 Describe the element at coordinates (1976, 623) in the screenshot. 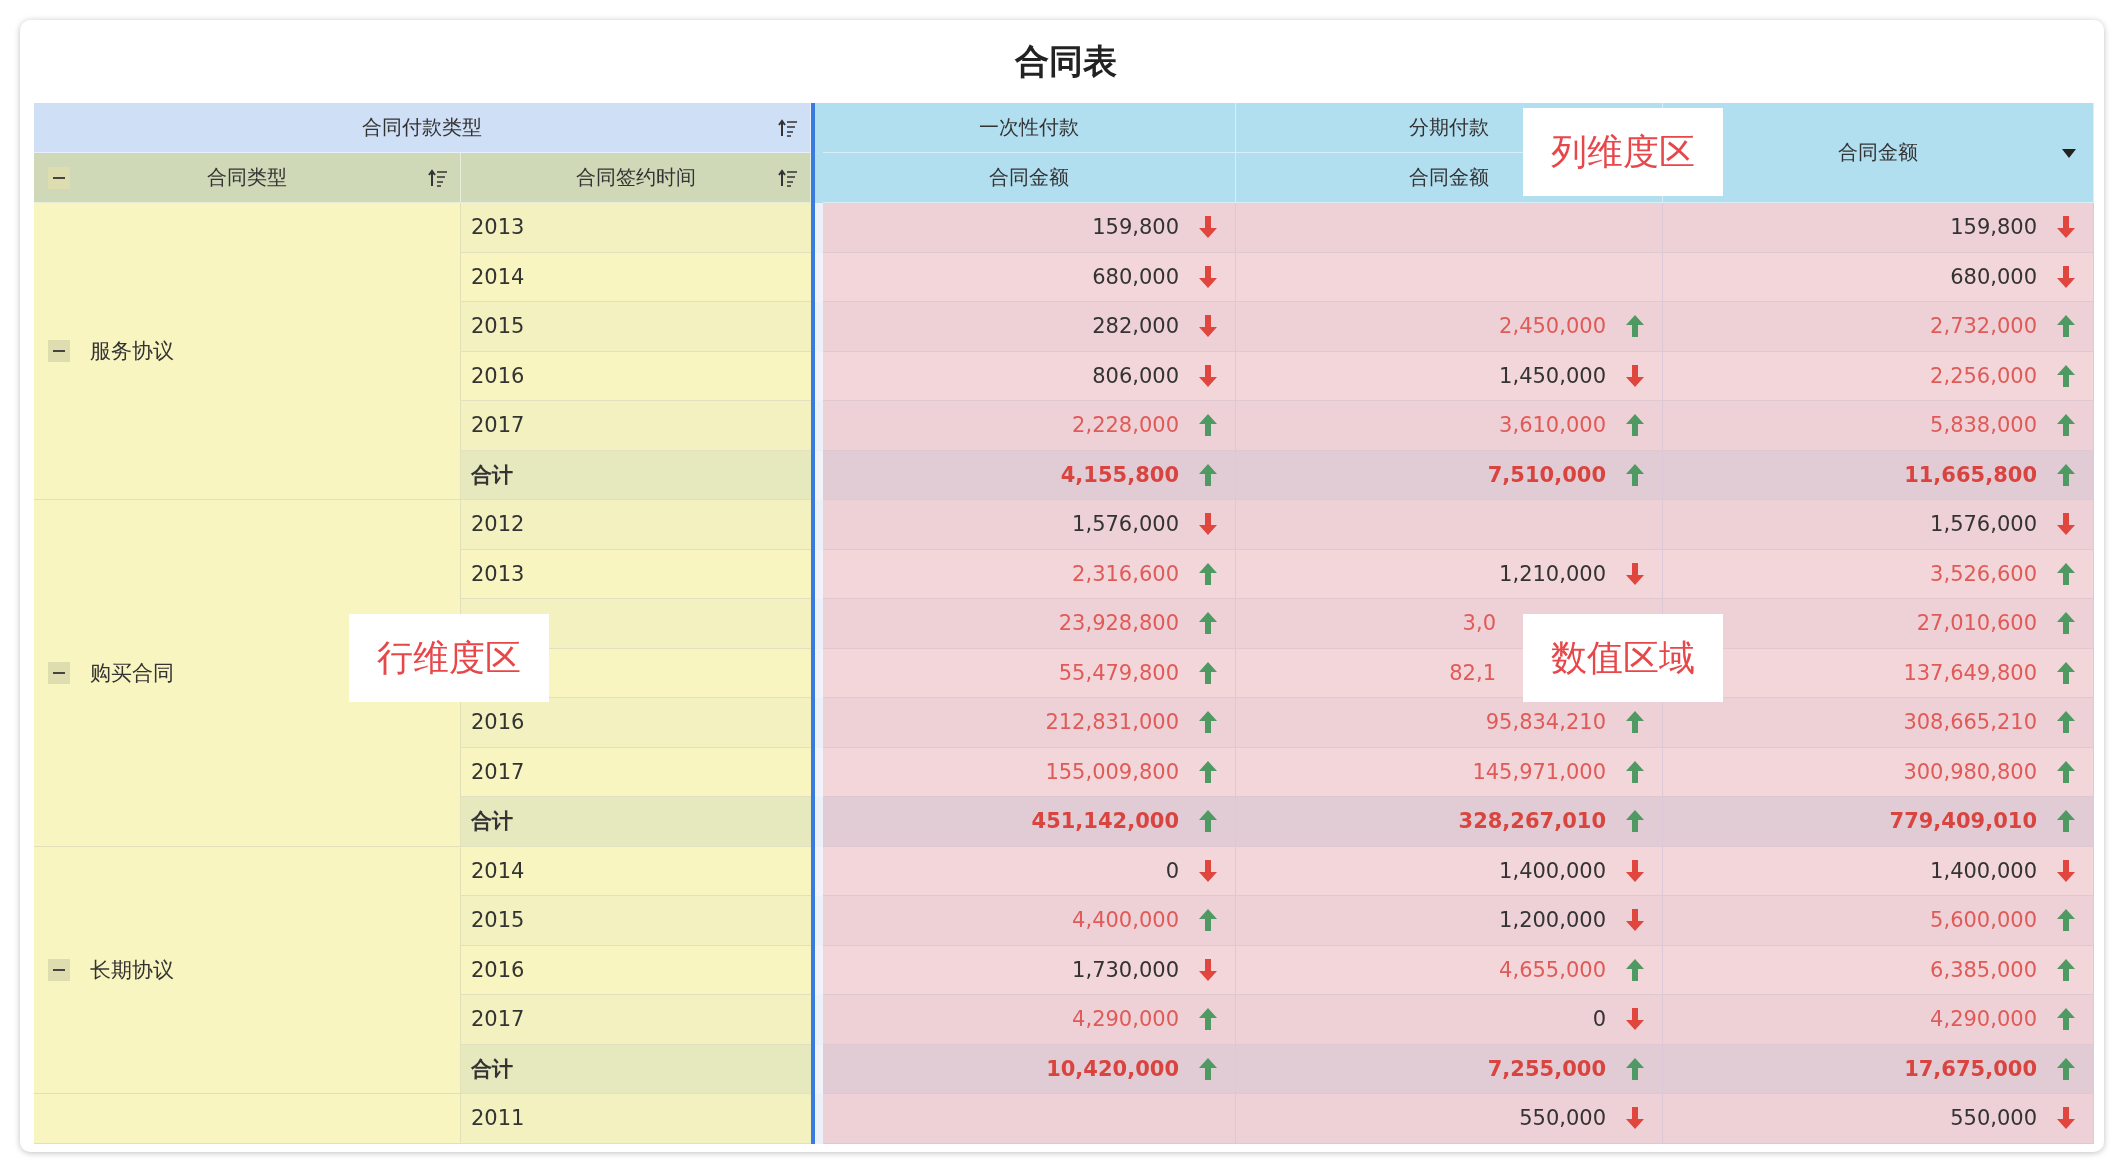

I see `cell-value: 27,010,600` at that location.